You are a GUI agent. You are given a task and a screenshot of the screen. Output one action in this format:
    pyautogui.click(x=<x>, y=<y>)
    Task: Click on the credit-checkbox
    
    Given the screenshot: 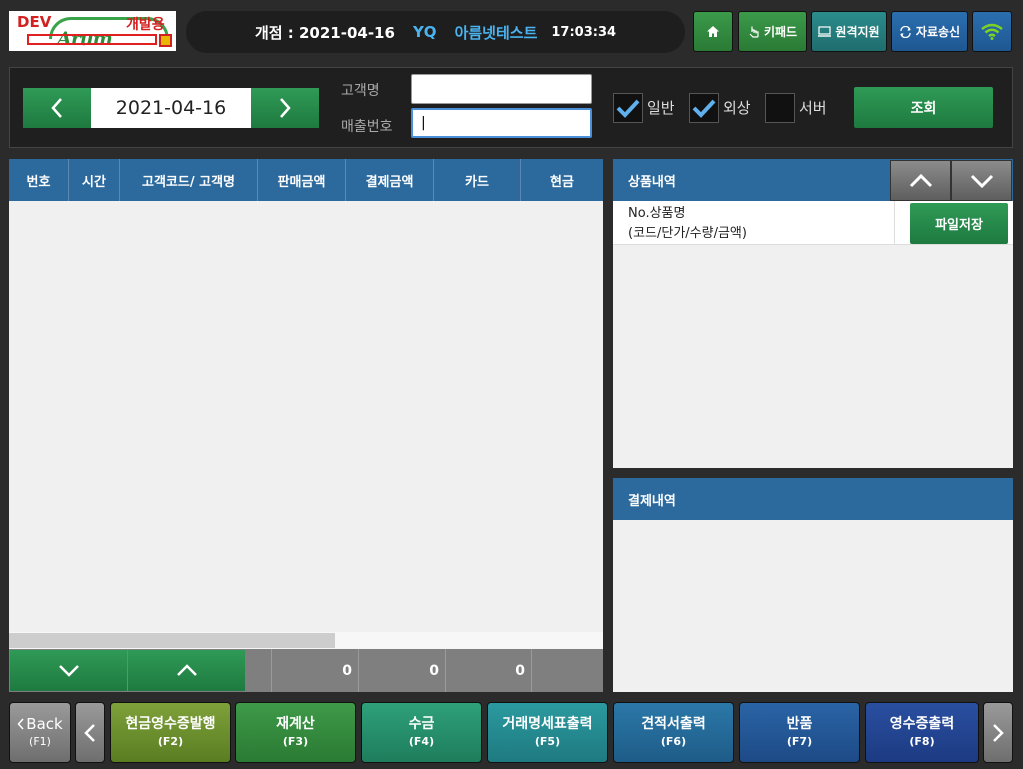 What is the action you would take?
    pyautogui.click(x=704, y=108)
    